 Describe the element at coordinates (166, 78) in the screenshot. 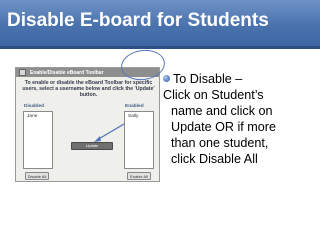

I see `bullet-icon` at that location.